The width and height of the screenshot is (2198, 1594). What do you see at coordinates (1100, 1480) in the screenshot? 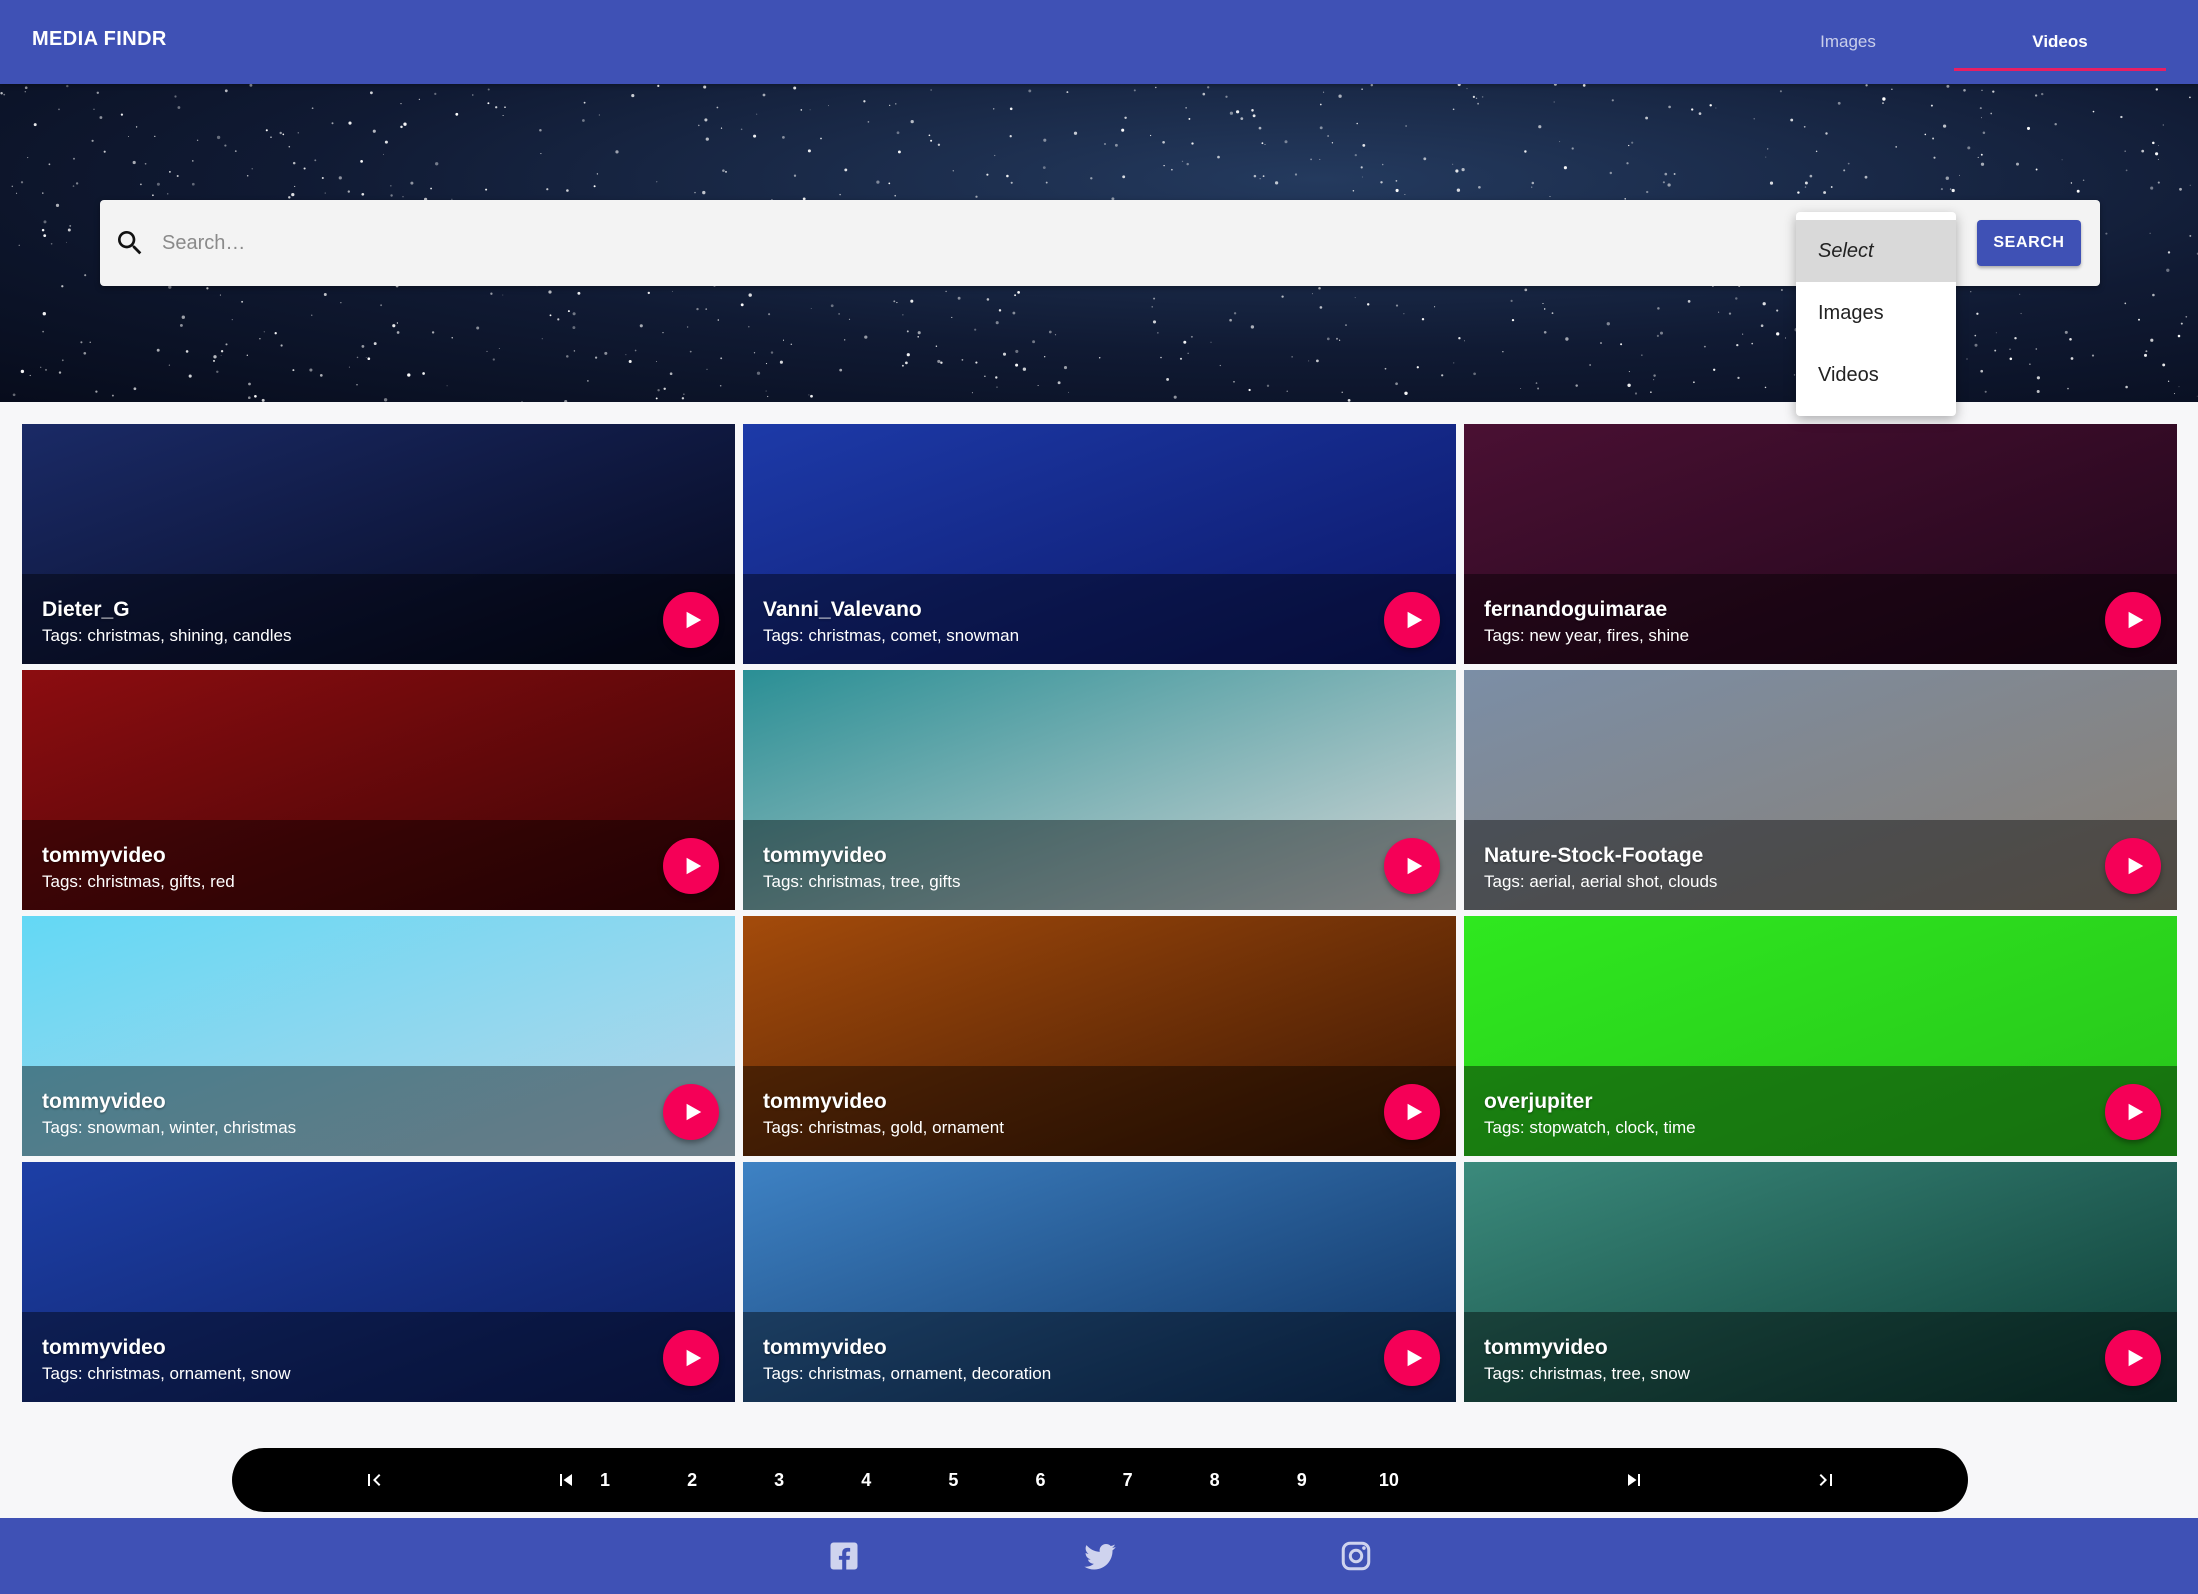
I see `pagination: 1 2 3 4 5 6 7 8 9 10` at bounding box center [1100, 1480].